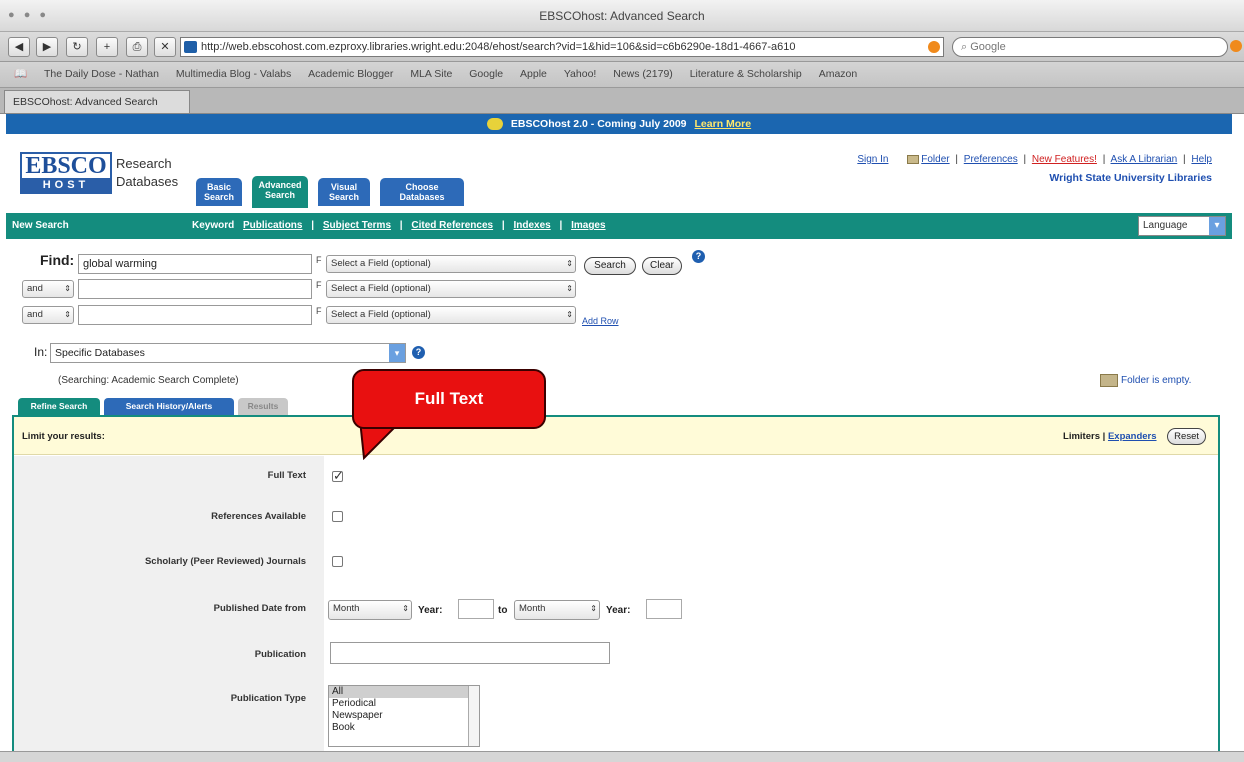 Image resolution: width=1244 pixels, height=762 pixels. Describe the element at coordinates (470, 653) in the screenshot. I see `publication-input` at that location.